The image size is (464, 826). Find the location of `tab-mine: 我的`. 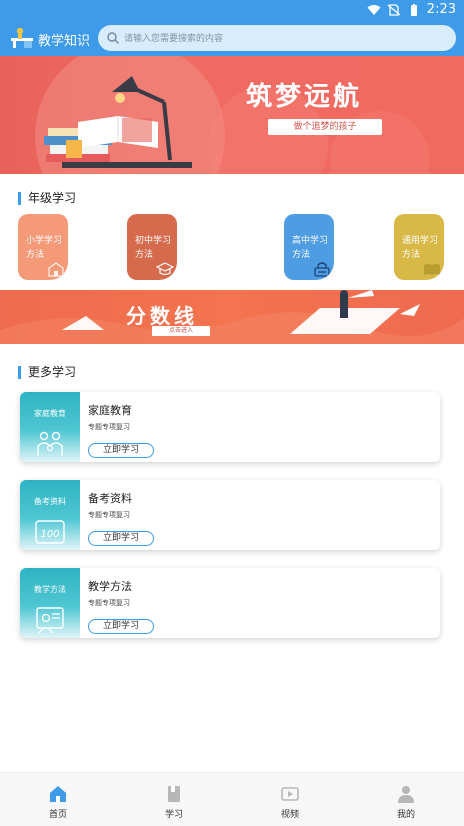

tab-mine: 我的 is located at coordinates (406, 799).